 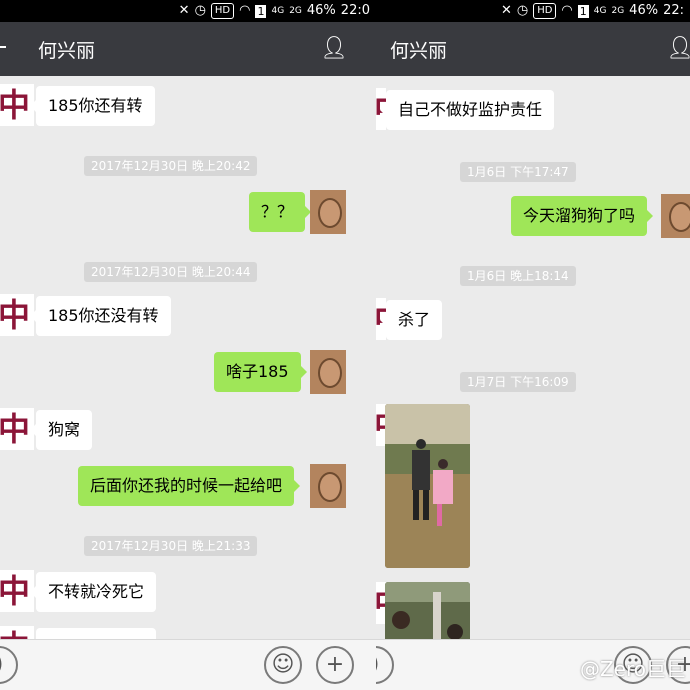 What do you see at coordinates (355, 10) in the screenshot?
I see `clock: 22:0` at bounding box center [355, 10].